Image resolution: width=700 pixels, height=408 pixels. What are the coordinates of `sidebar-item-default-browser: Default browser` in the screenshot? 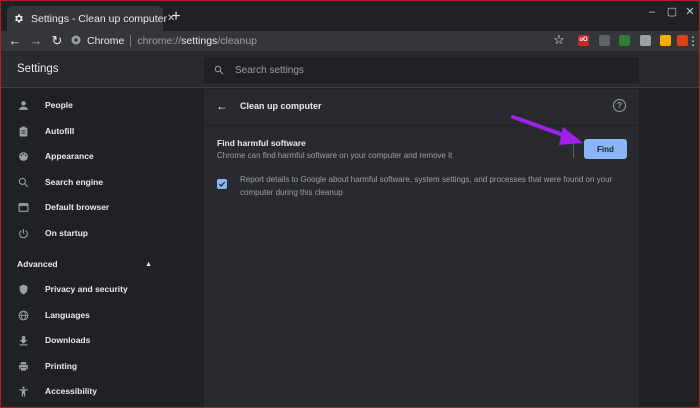 It's located at (98, 207).